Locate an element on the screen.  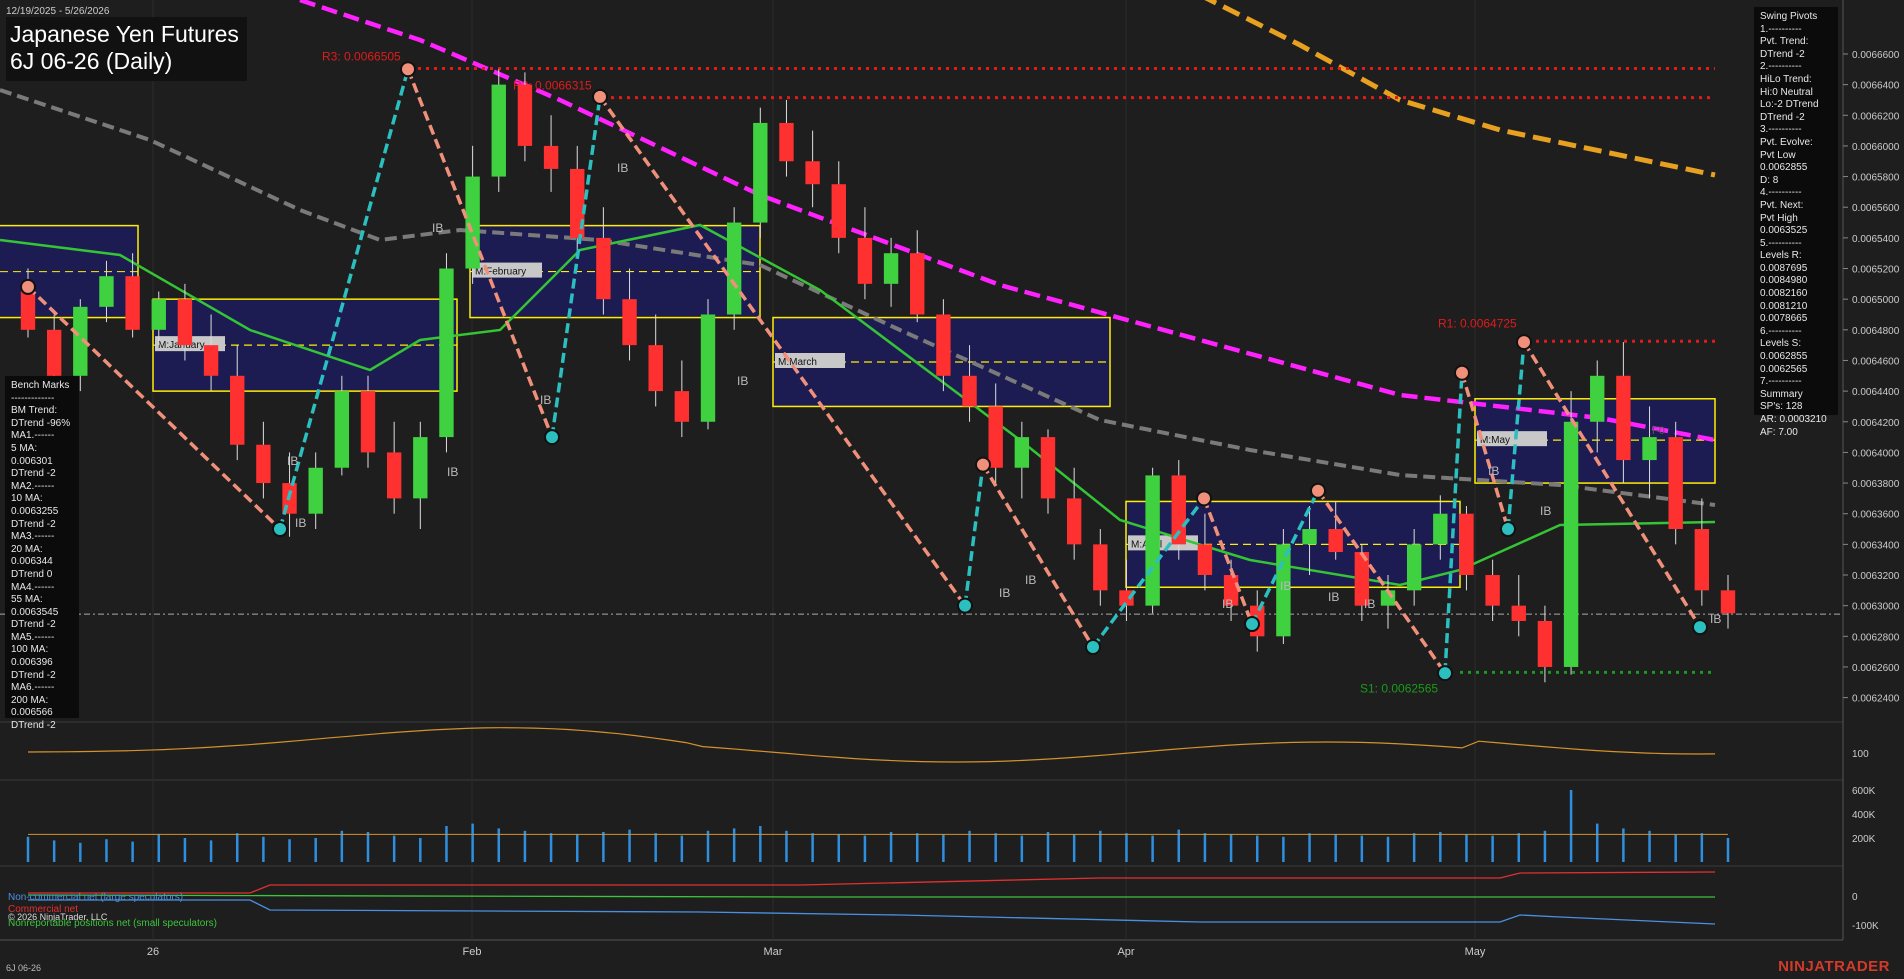
y-tick-label: 0.0065400 is located at coordinates (1876, 239).